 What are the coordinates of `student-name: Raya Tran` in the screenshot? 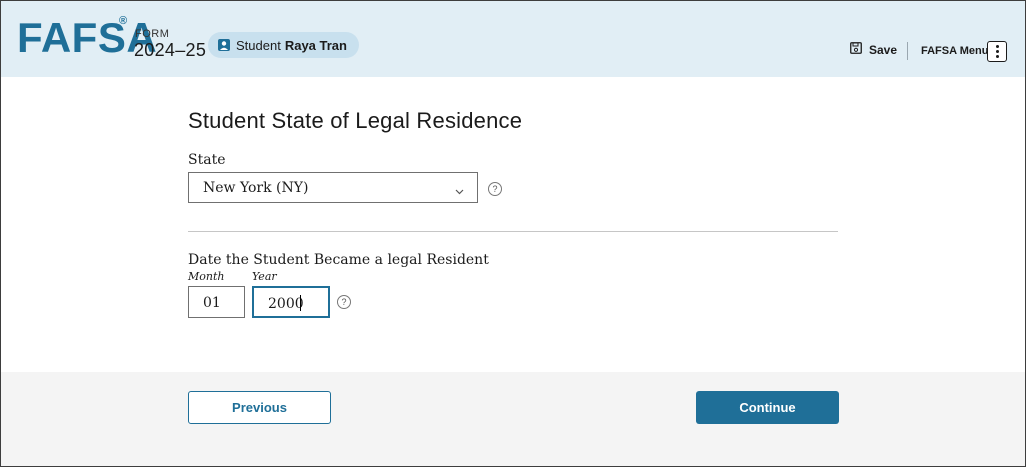 It's located at (315, 45).